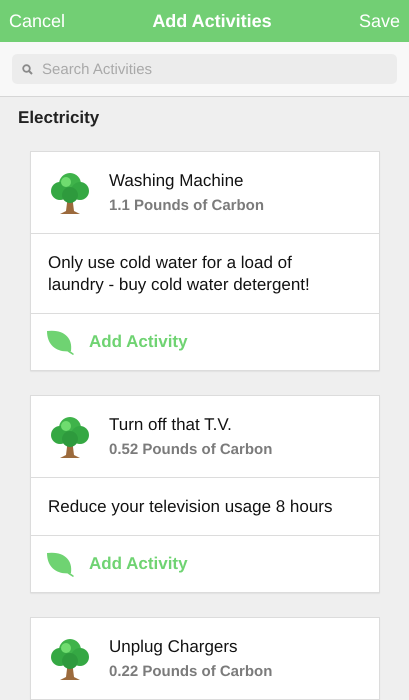 The image size is (409, 700). What do you see at coordinates (27, 69) in the screenshot?
I see `search-icon` at bounding box center [27, 69].